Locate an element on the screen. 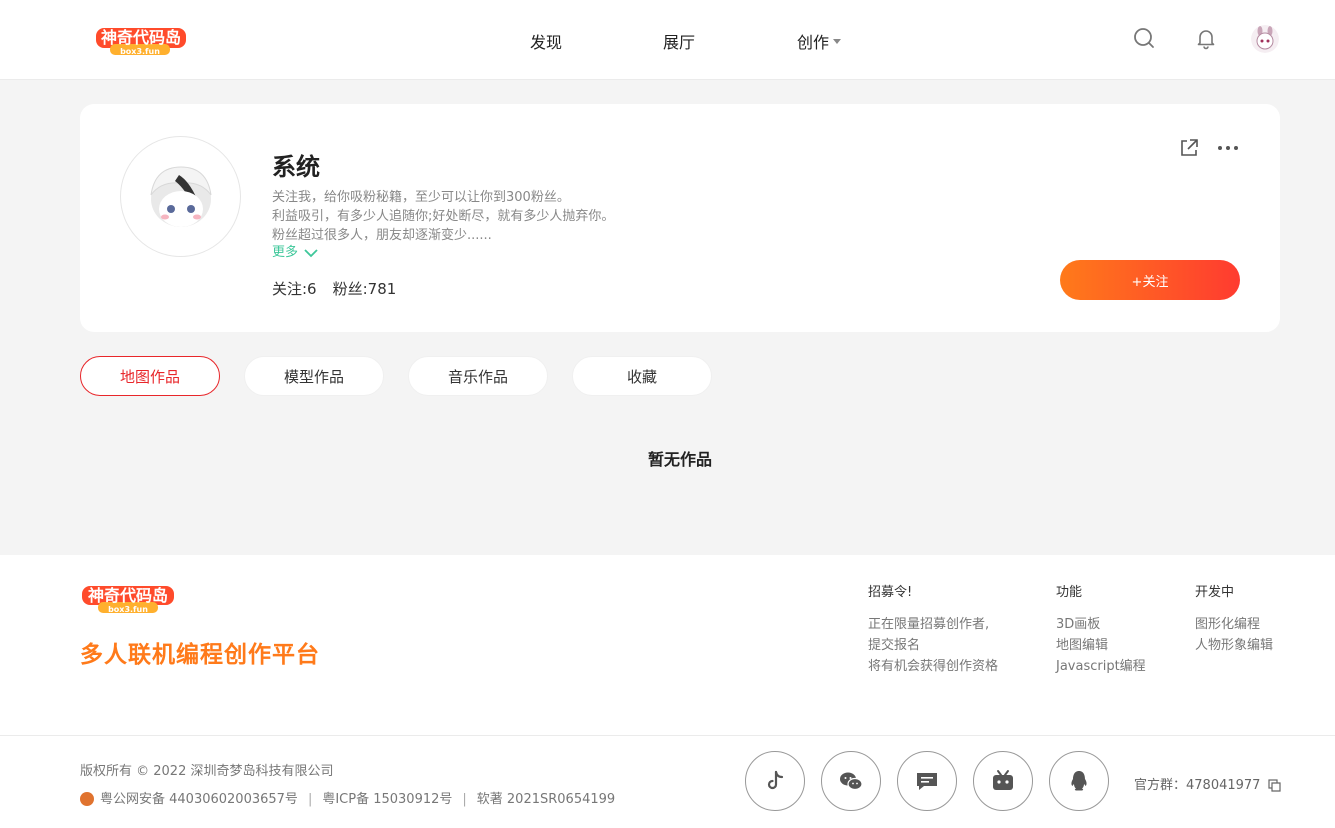 The image size is (1335, 828). bell-icon is located at coordinates (1206, 38).